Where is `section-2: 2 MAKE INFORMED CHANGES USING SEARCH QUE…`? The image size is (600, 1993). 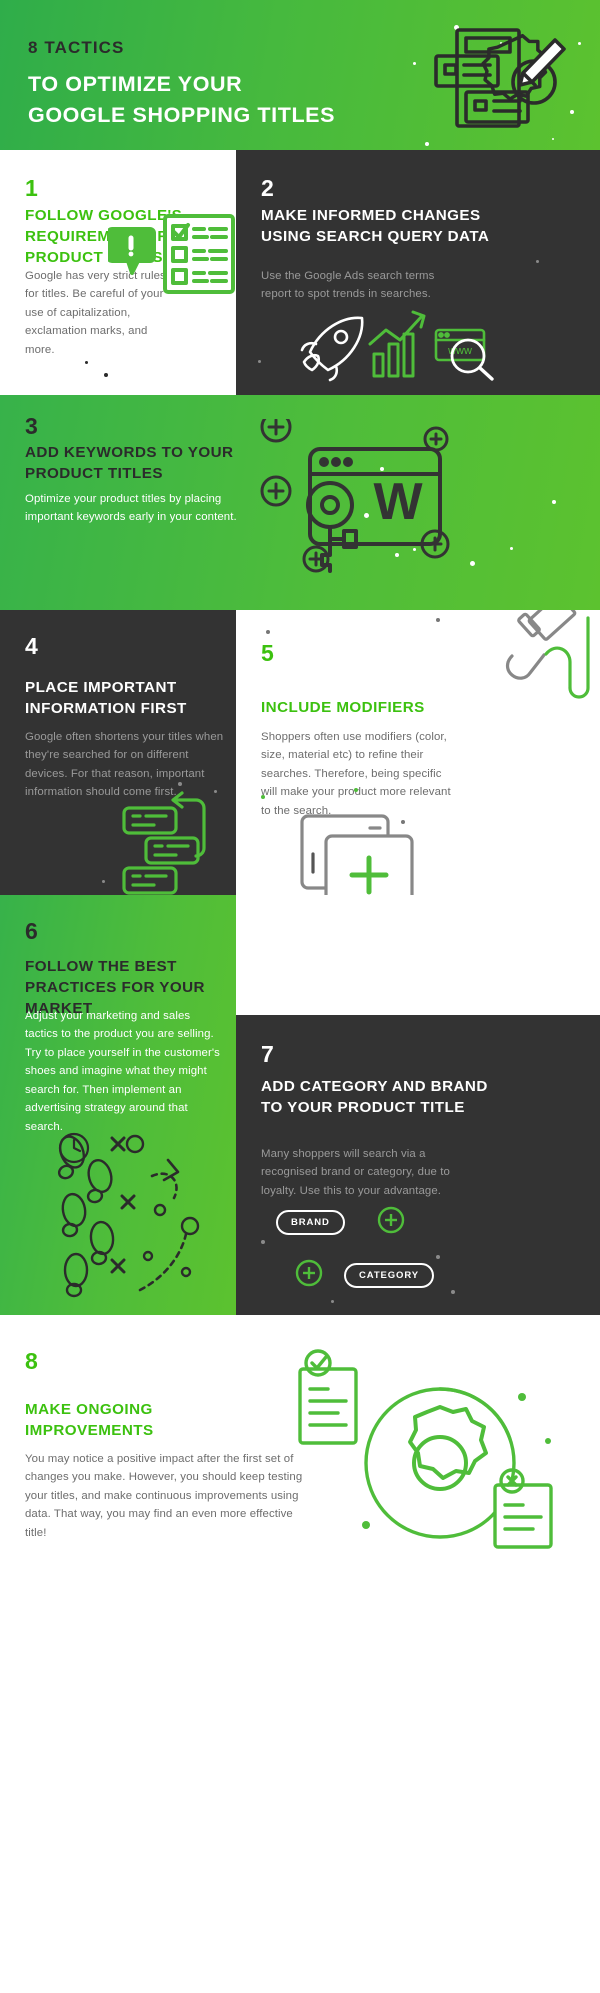
section-2: 2 MAKE INFORMED CHANGES USING SEARCH QUE… is located at coordinates (418, 272).